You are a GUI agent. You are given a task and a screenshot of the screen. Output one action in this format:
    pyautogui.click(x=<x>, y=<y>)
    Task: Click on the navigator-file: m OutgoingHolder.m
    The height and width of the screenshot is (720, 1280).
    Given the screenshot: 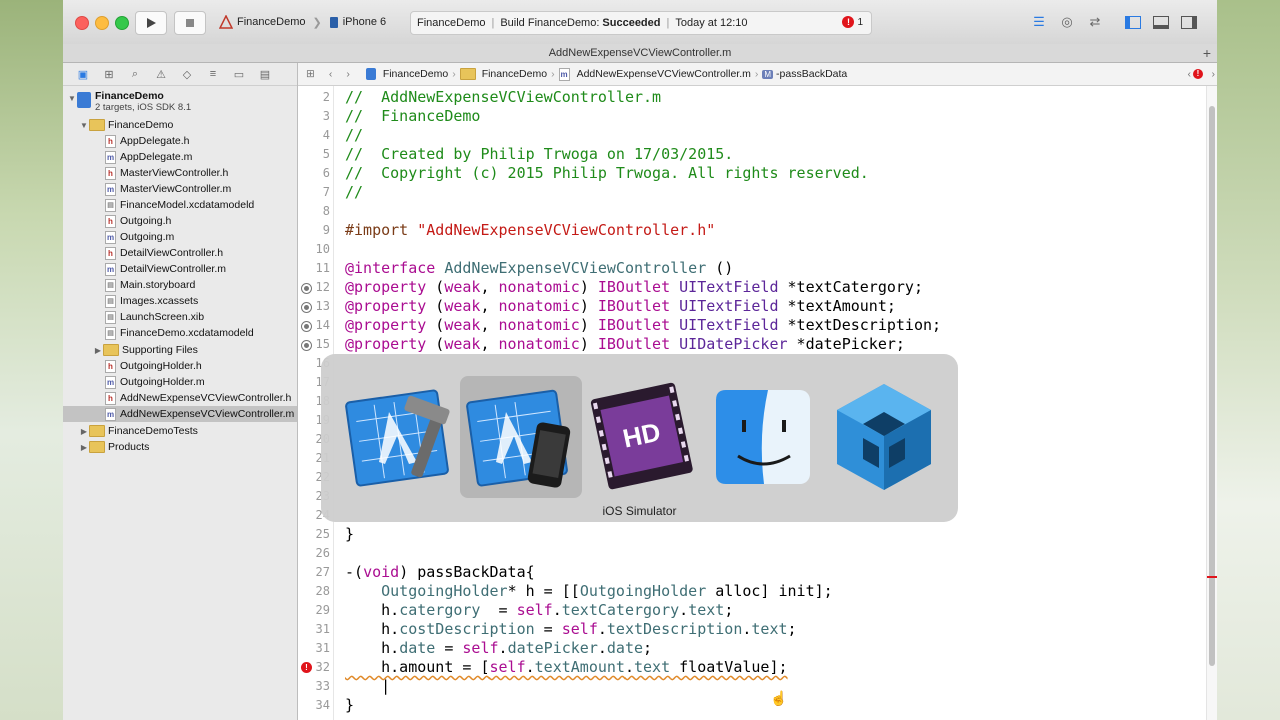 What is the action you would take?
    pyautogui.click(x=155, y=382)
    